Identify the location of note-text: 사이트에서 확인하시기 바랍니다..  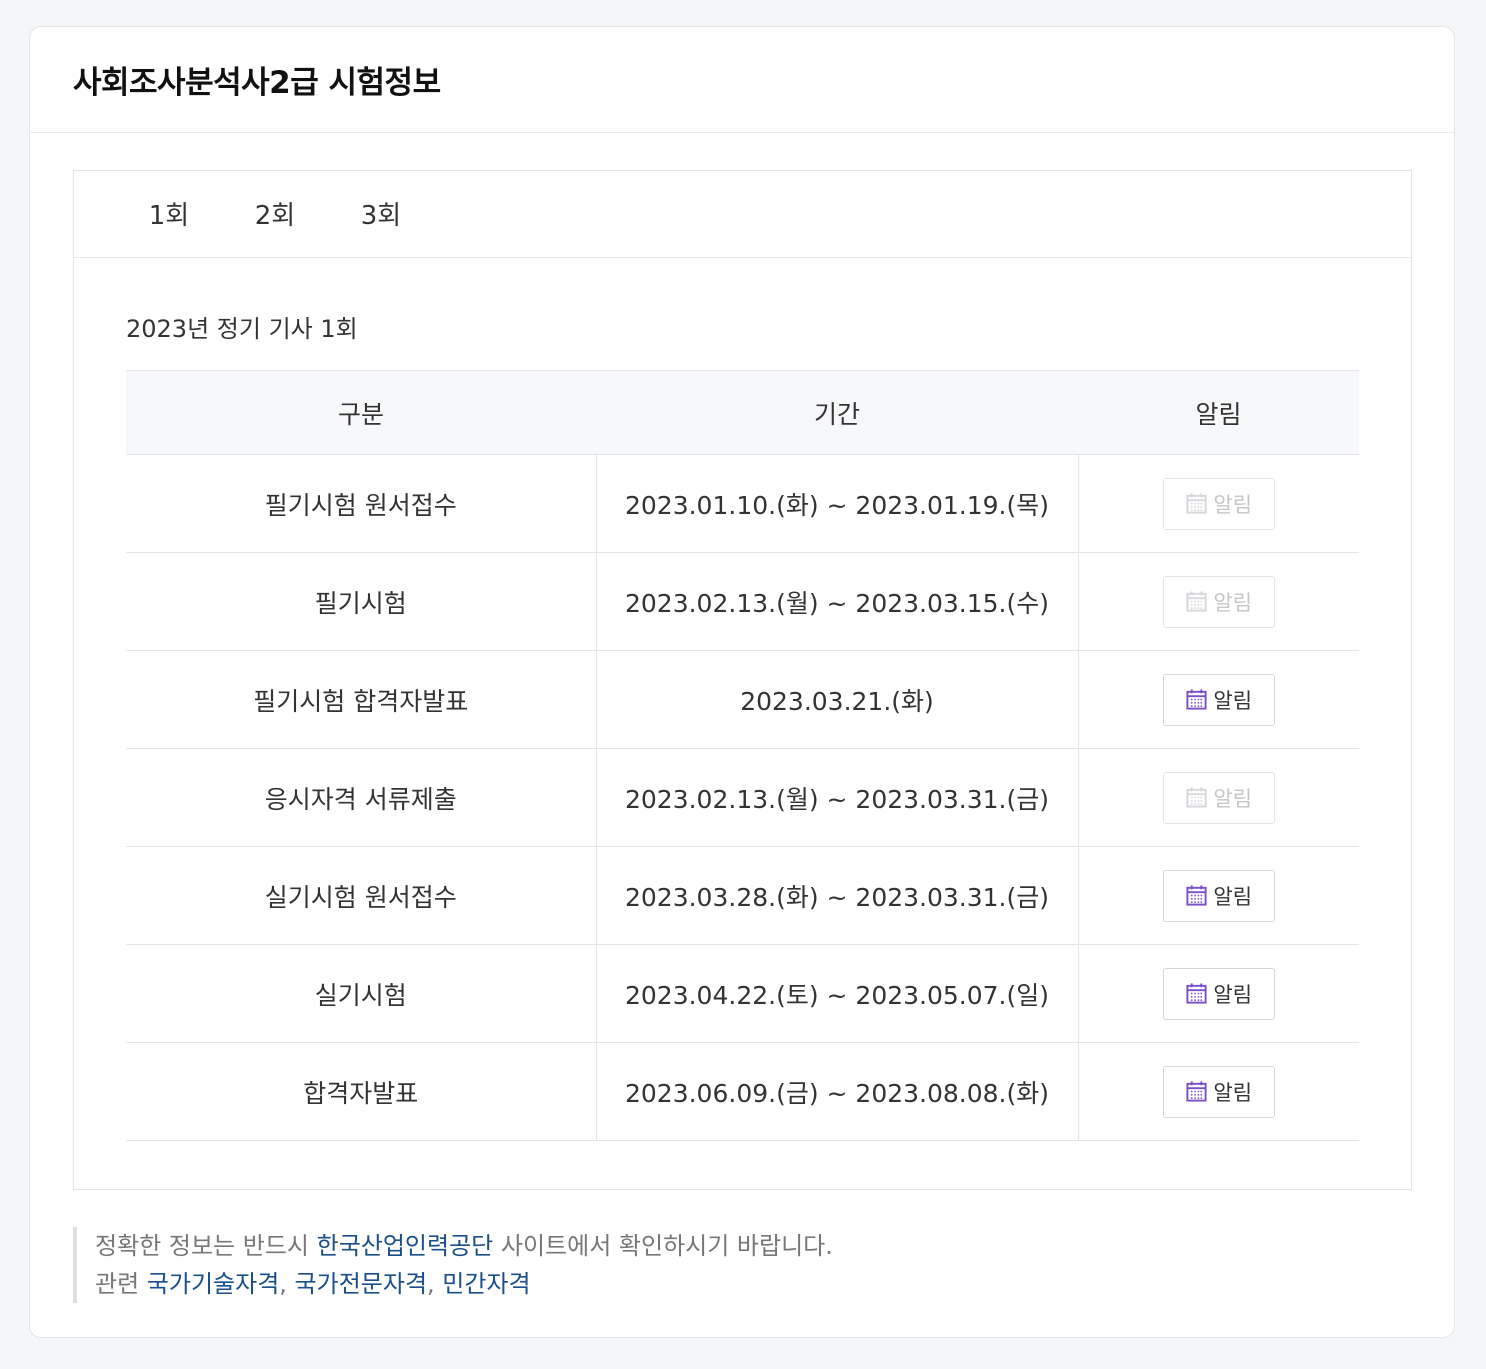
(663, 1246).